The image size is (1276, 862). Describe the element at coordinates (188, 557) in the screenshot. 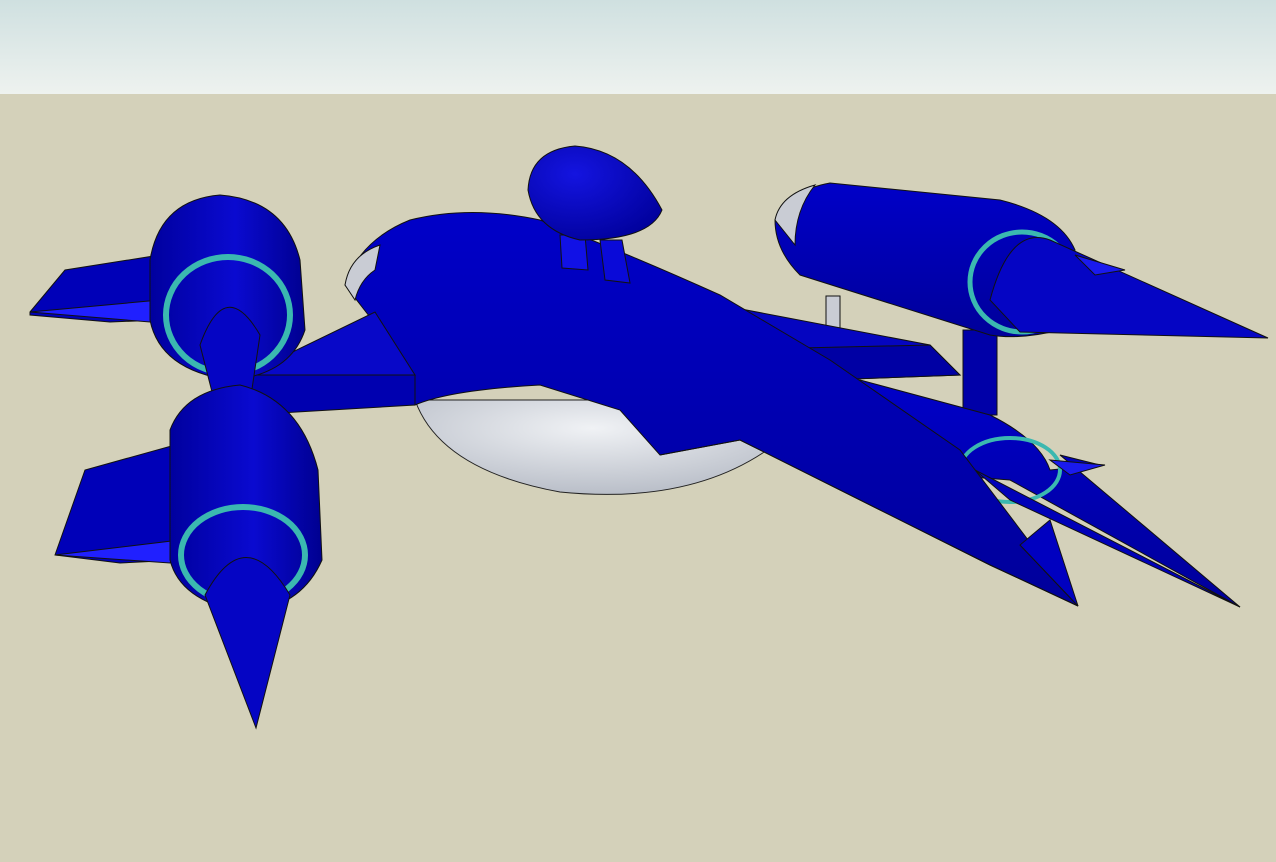

I see `left-lower-engine` at that location.